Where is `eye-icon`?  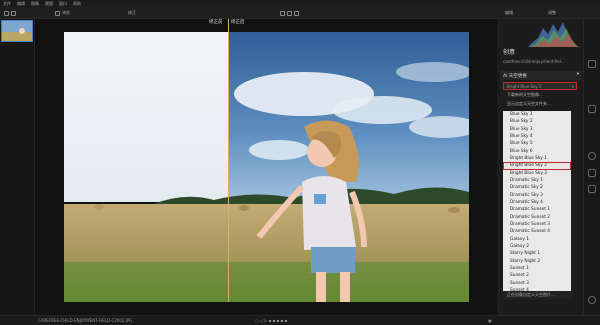
eye-icon is located at coordinates (282, 13).